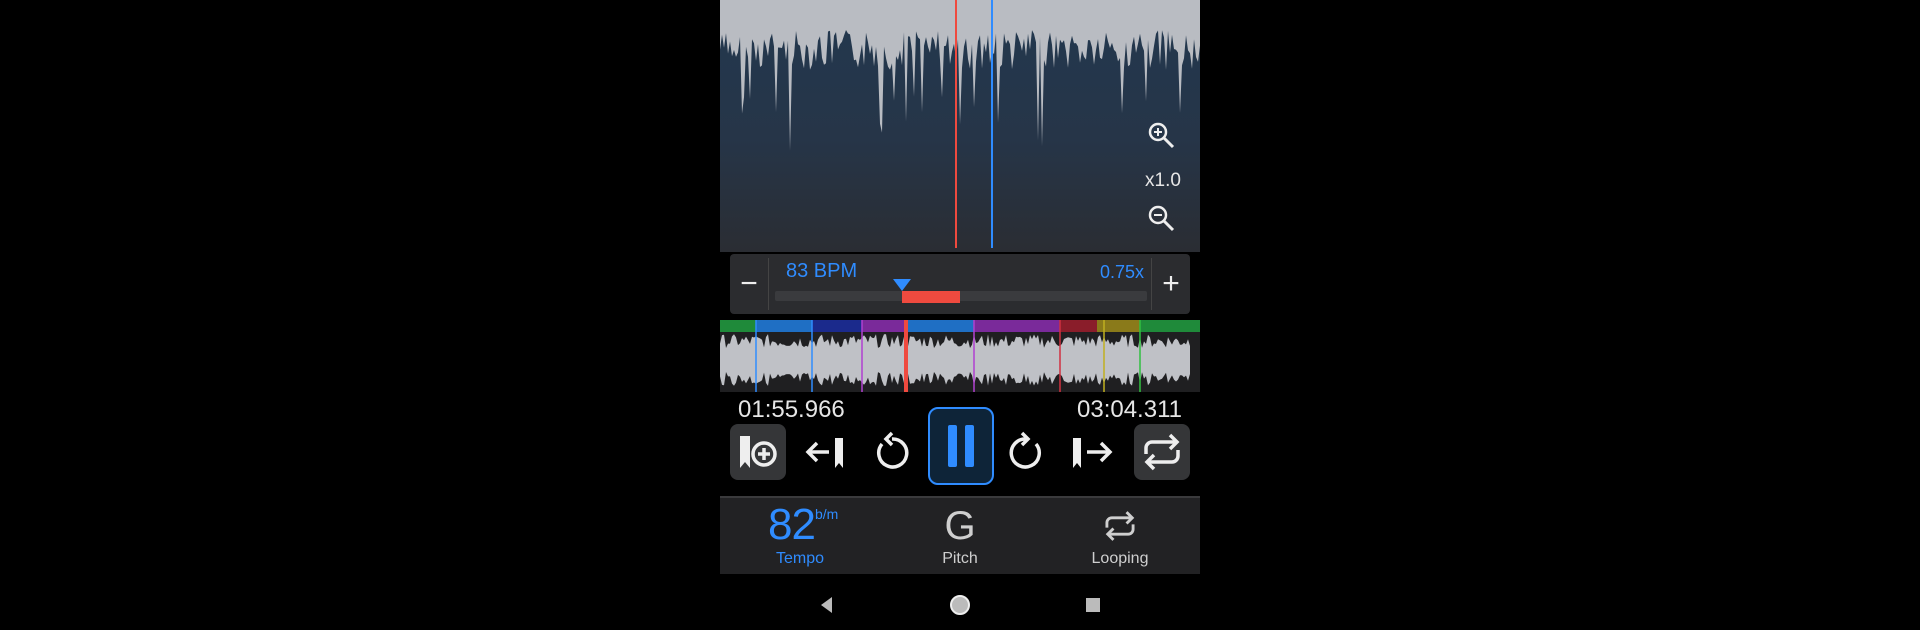 Image resolution: width=1920 pixels, height=630 pixels. Describe the element at coordinates (1120, 558) in the screenshot. I see `tab-looping-label: Looping` at that location.